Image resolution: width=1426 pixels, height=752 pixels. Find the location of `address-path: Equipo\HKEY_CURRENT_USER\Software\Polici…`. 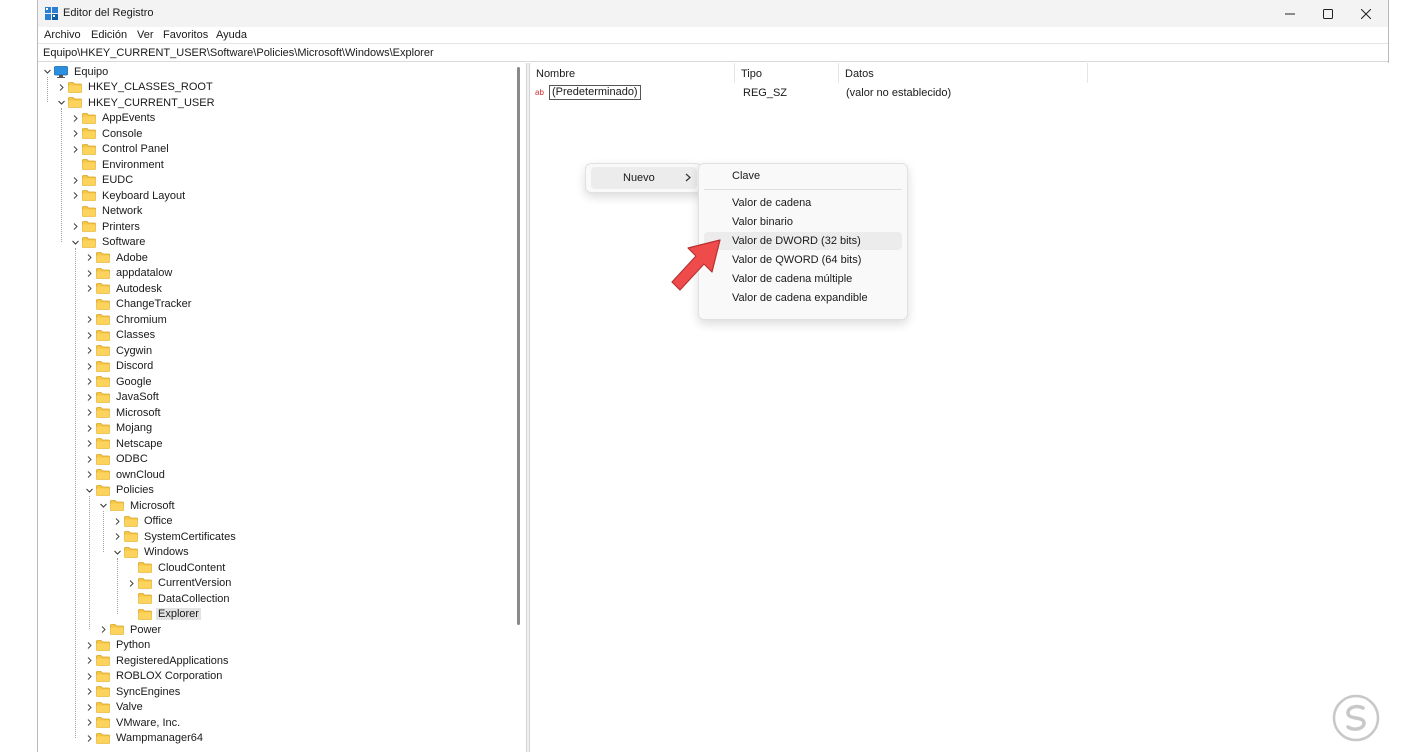

address-path: Equipo\HKEY_CURRENT_USER\Software\Polici… is located at coordinates (238, 53).